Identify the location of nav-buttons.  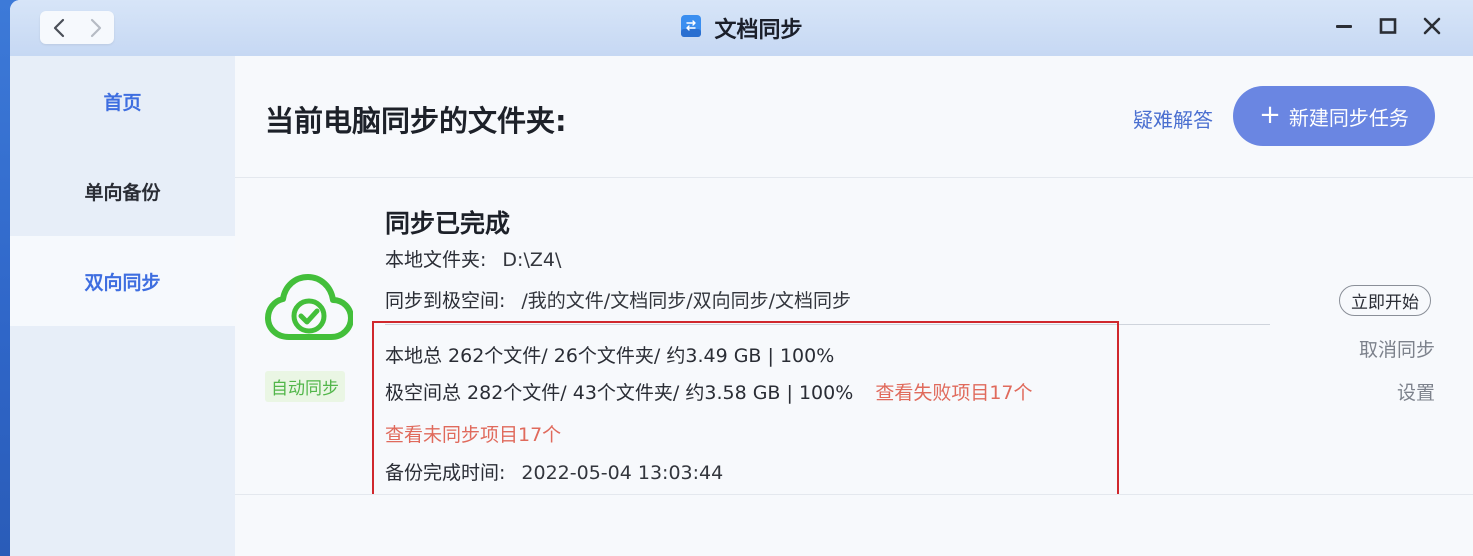
(77, 27).